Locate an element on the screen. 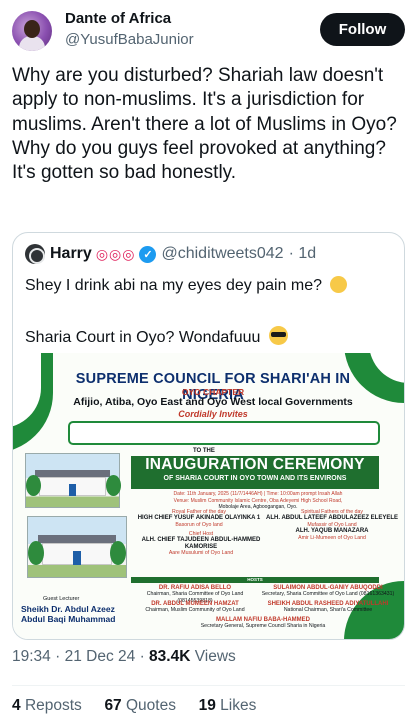 The width and height of the screenshot is (417, 720). lecturer-name-1: Sheikh Dr. Abdul Azeez is located at coordinates (68, 609).